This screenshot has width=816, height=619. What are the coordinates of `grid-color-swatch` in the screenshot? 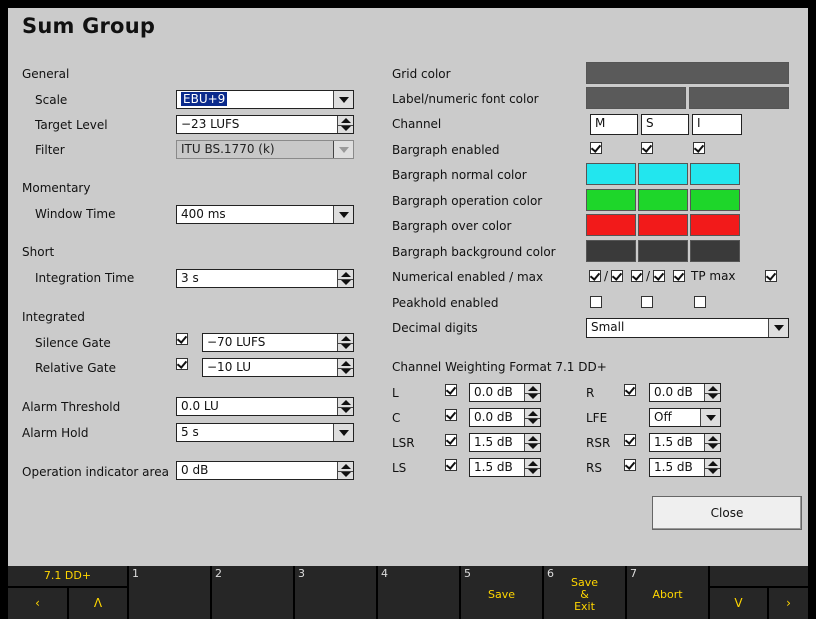 It's located at (687, 73).